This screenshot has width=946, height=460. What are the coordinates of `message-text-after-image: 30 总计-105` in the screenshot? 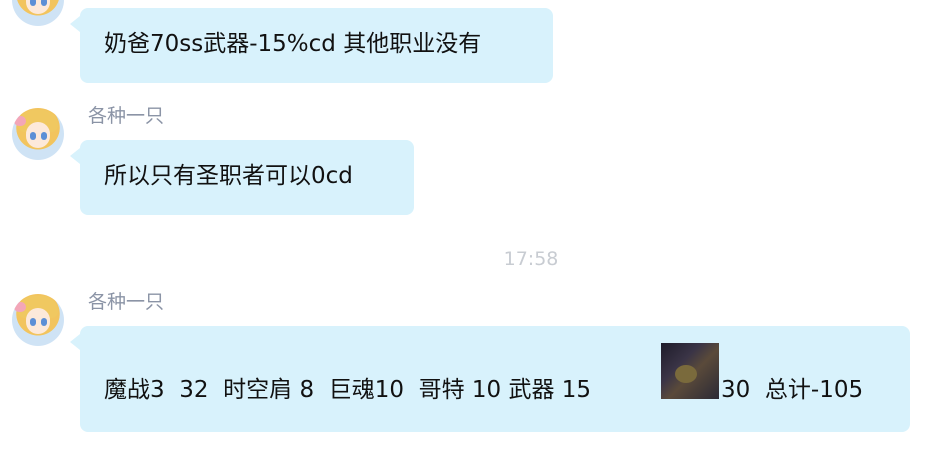 It's located at (792, 390).